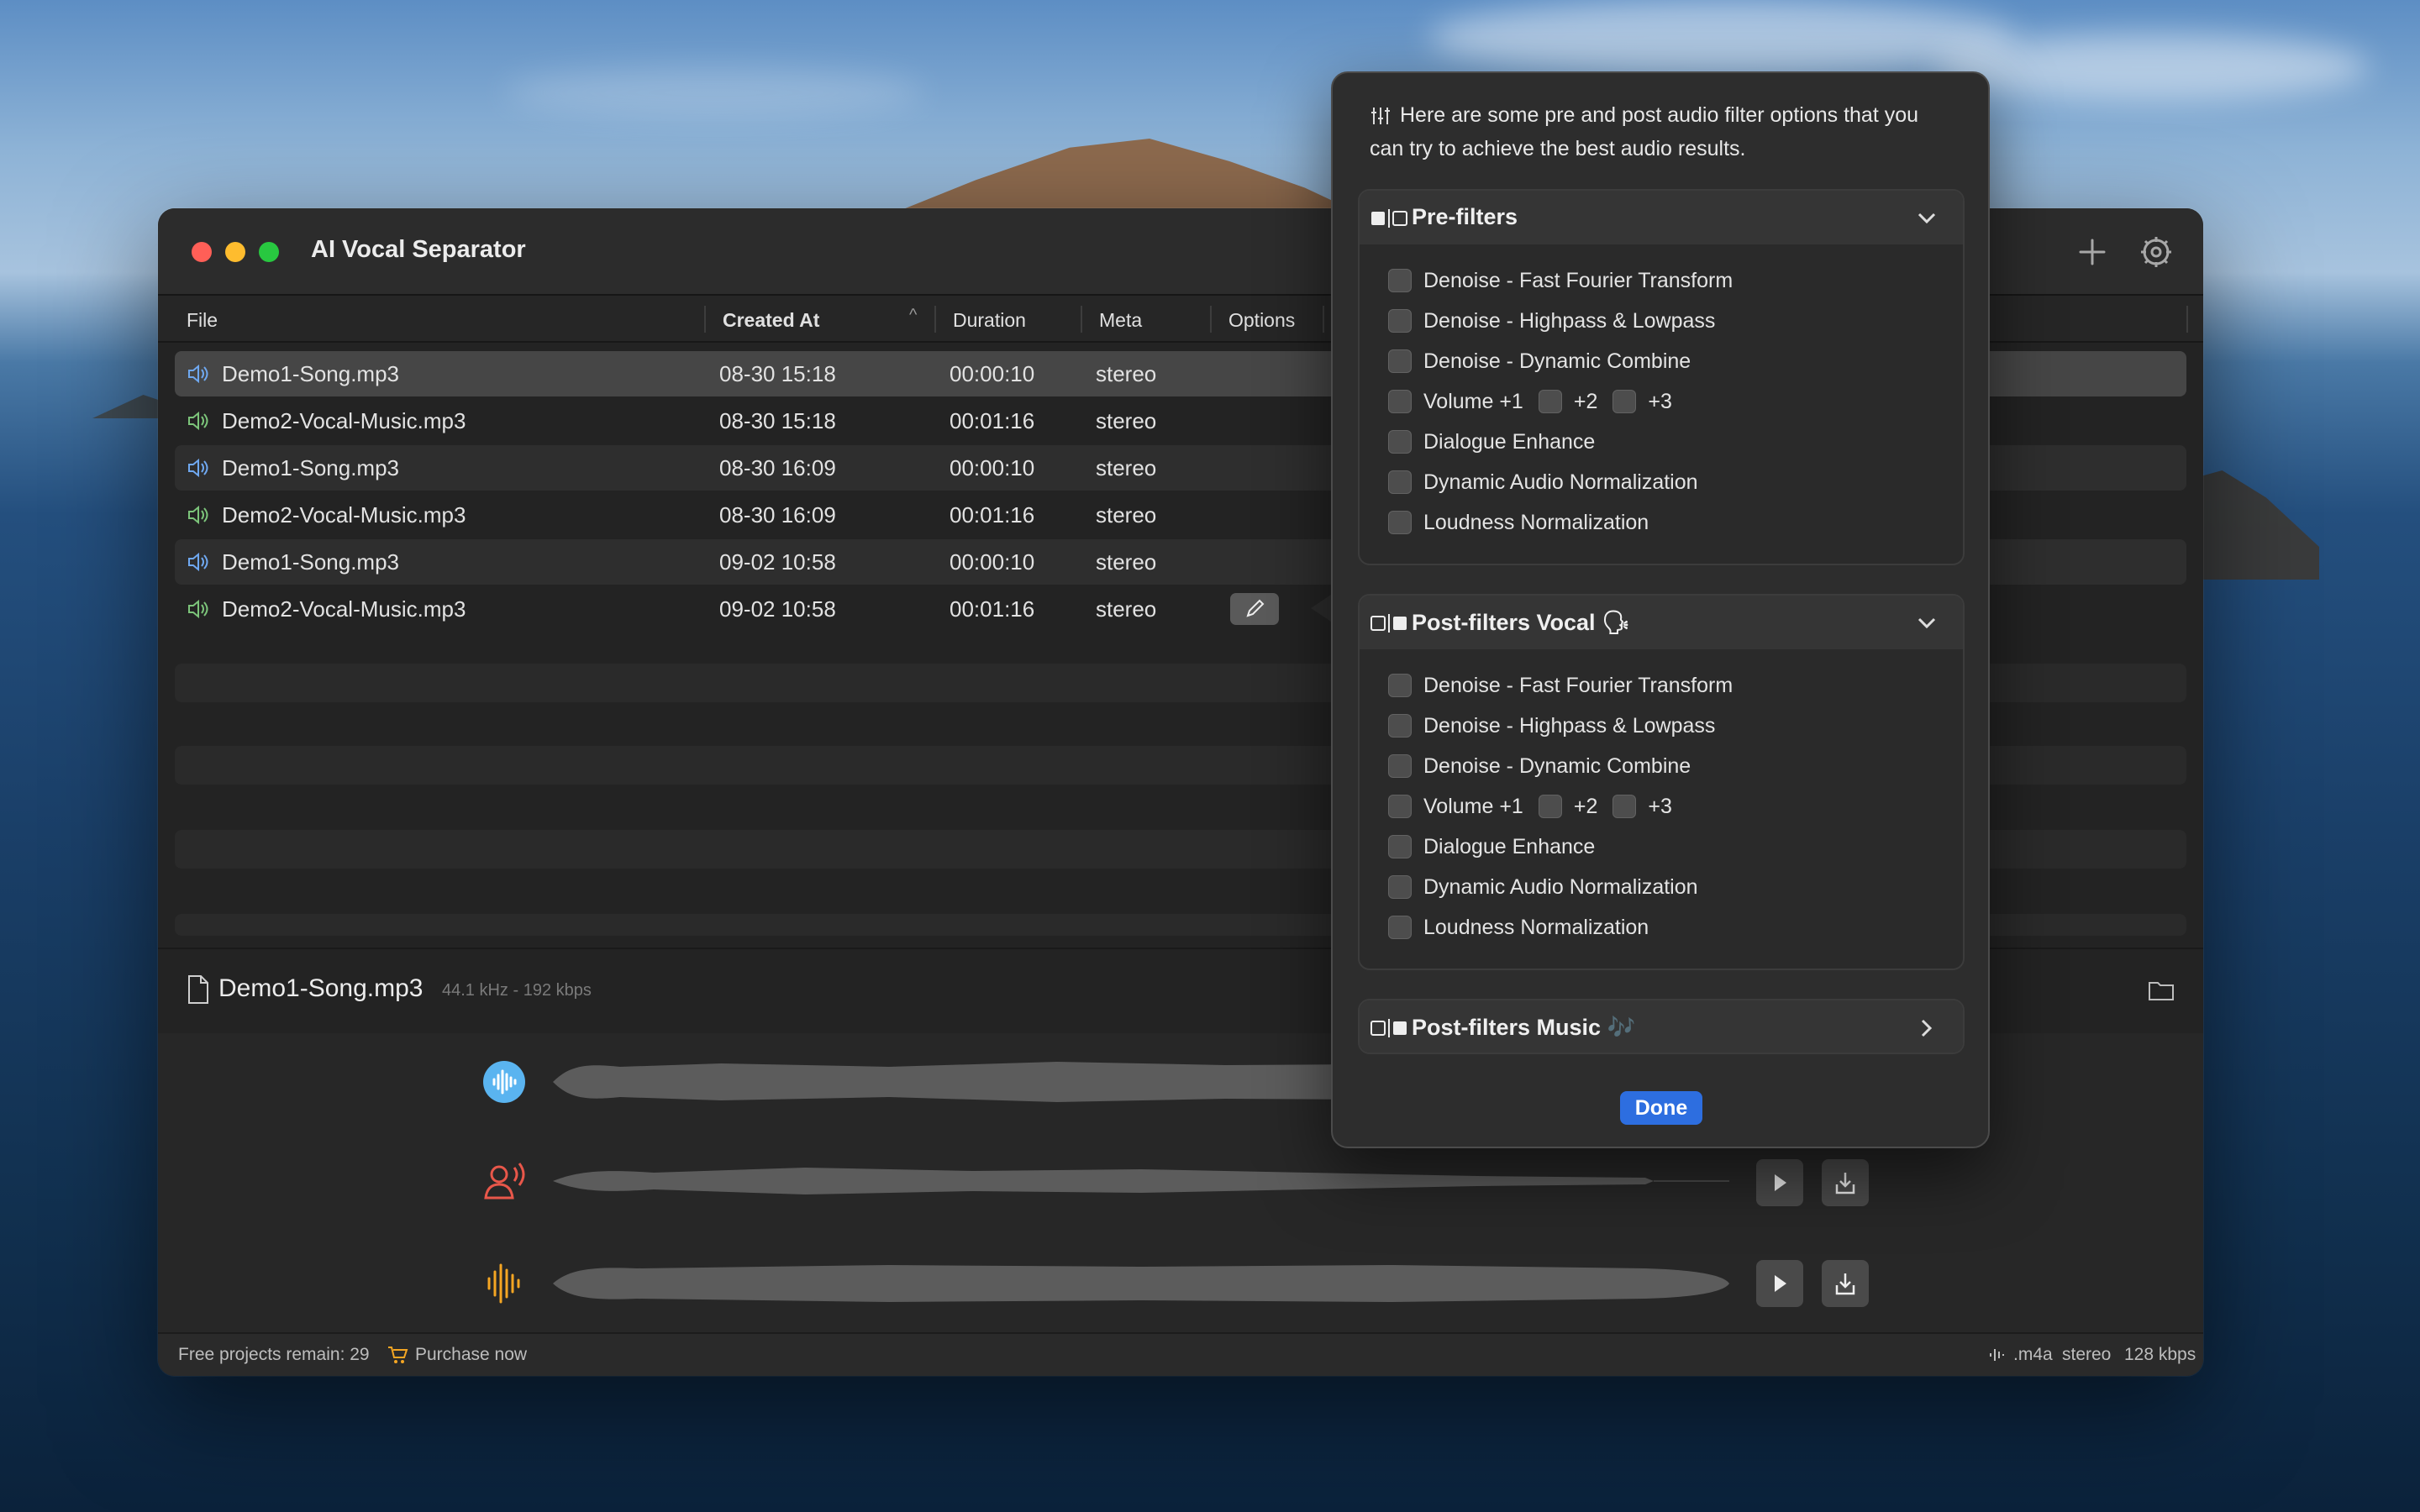 Image resolution: width=2420 pixels, height=1512 pixels. I want to click on close-window-button, so click(202, 252).